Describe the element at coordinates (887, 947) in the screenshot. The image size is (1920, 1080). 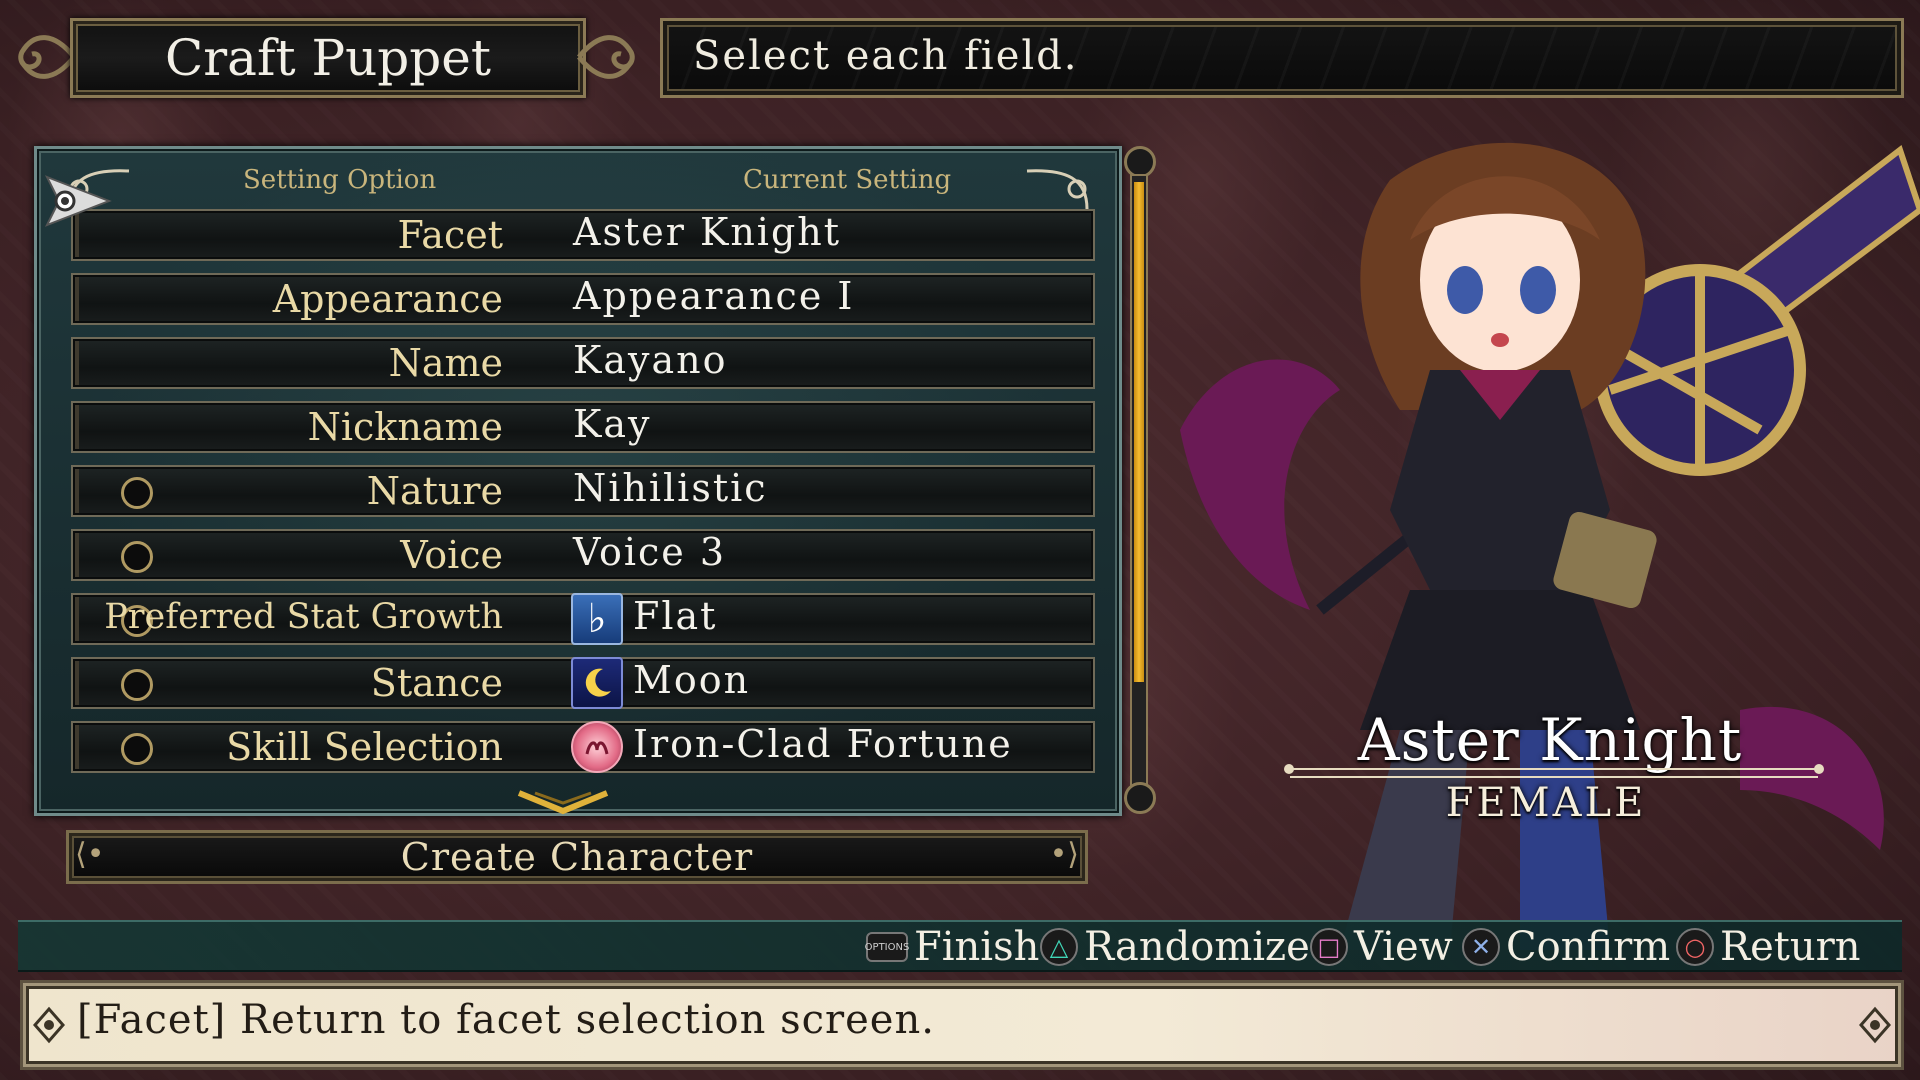
I see `options-button-icon: OPTIONS` at that location.